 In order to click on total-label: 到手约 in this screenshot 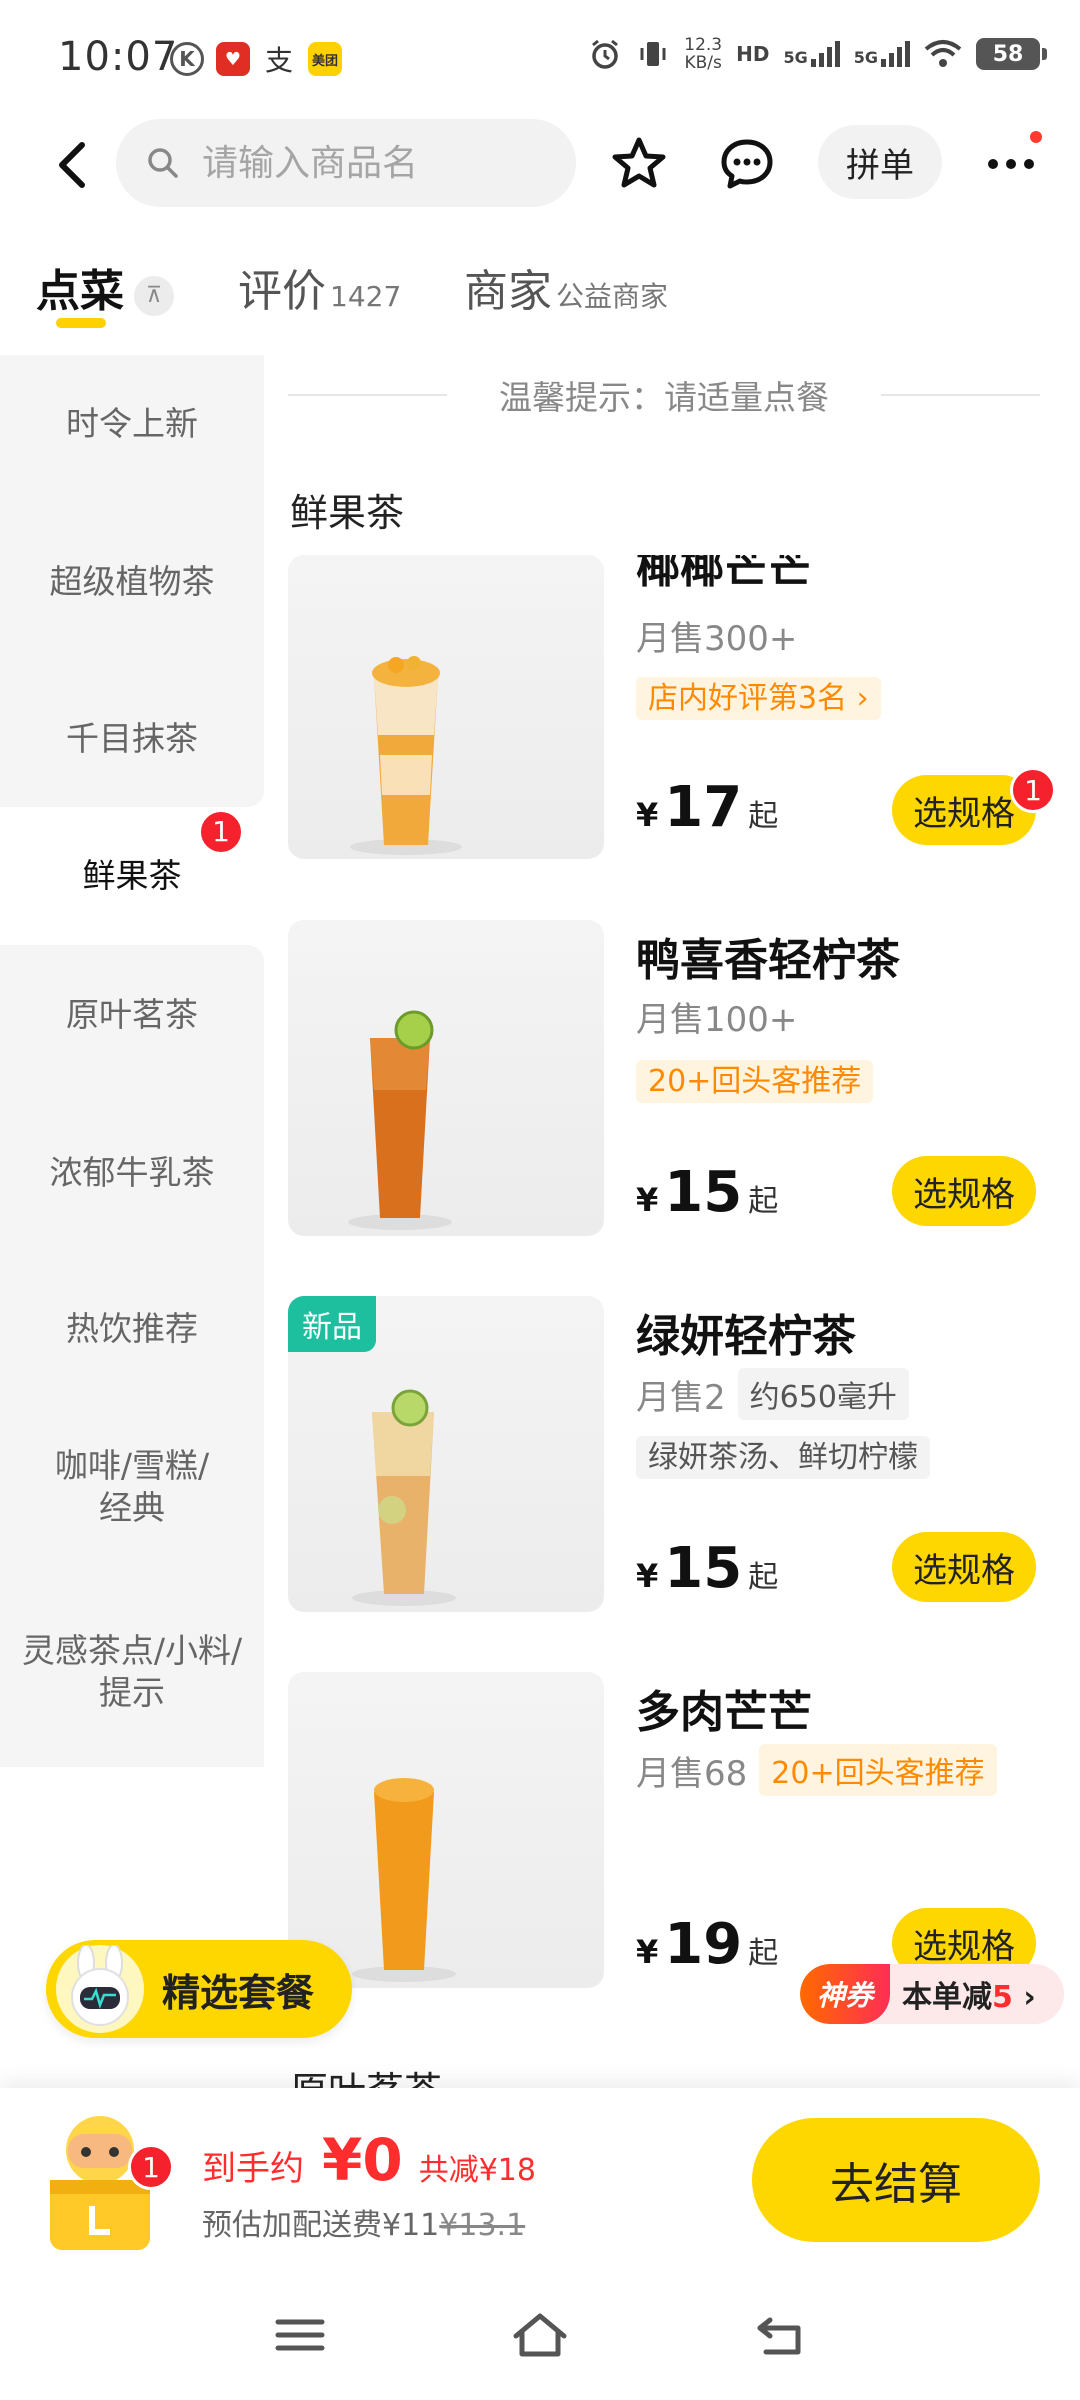, I will do `click(253, 2169)`.